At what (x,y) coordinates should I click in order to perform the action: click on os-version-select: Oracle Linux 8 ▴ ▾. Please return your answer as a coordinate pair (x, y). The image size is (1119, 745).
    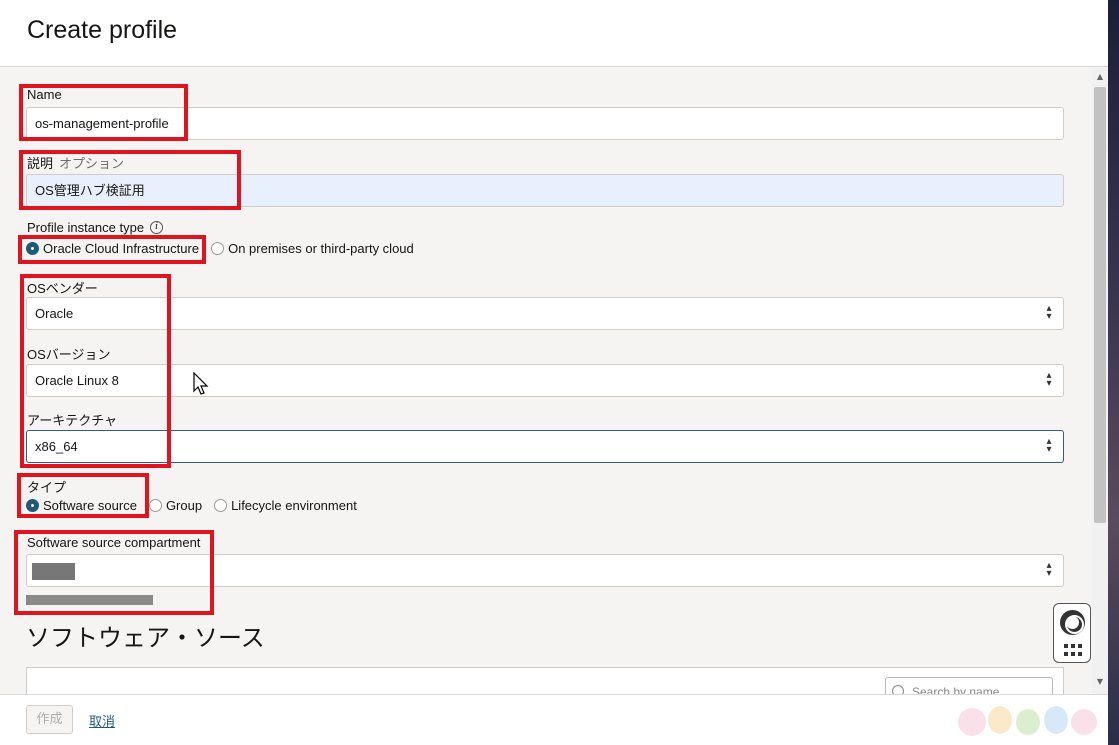
    Looking at the image, I should click on (545, 380).